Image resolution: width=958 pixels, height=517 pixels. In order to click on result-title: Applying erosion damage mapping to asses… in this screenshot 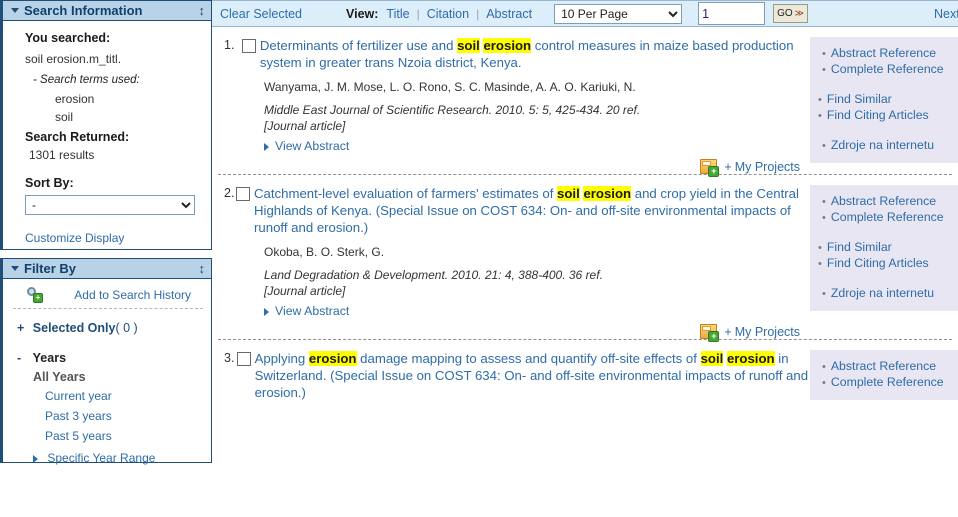, I will do `click(532, 375)`.